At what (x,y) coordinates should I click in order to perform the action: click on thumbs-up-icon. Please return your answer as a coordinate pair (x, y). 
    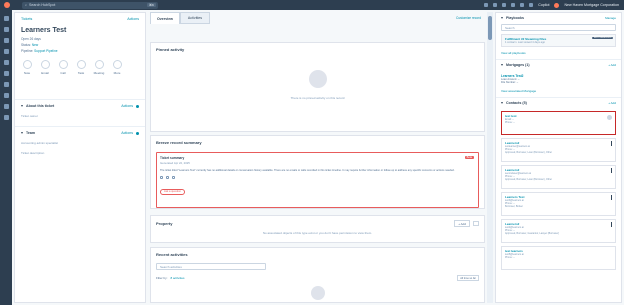
    Looking at the image, I should click on (161, 178).